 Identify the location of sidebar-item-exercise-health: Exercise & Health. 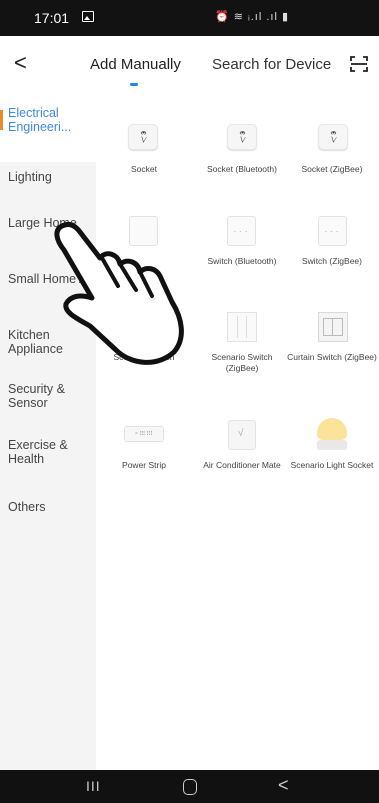
(48, 466).